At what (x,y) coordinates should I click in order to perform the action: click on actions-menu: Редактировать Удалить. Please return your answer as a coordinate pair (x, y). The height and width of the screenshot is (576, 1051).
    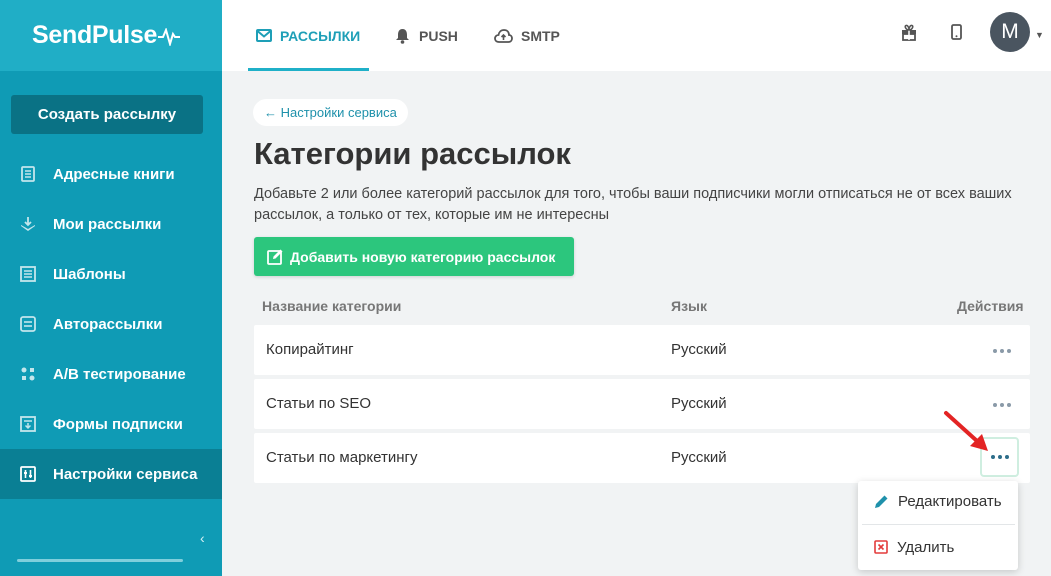
    Looking at the image, I should click on (938, 525).